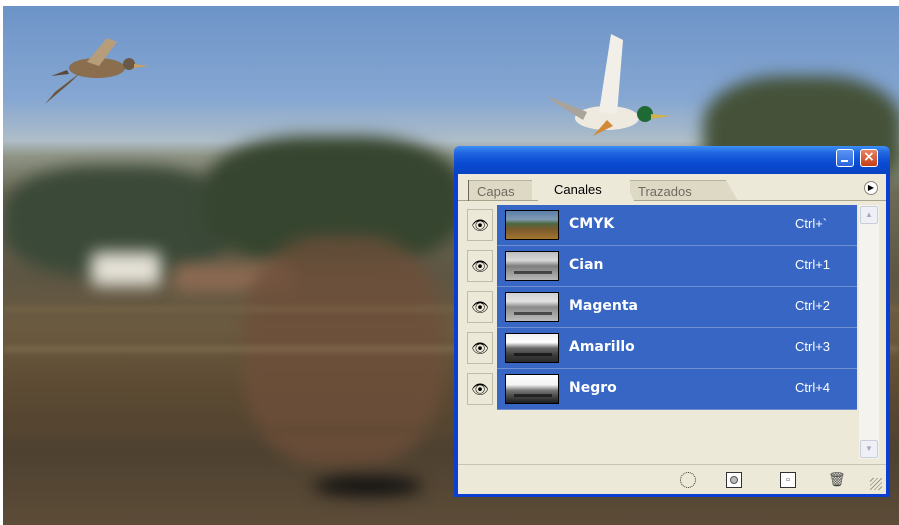 This screenshot has height=525, width=899. I want to click on duck-right, so click(609, 85).